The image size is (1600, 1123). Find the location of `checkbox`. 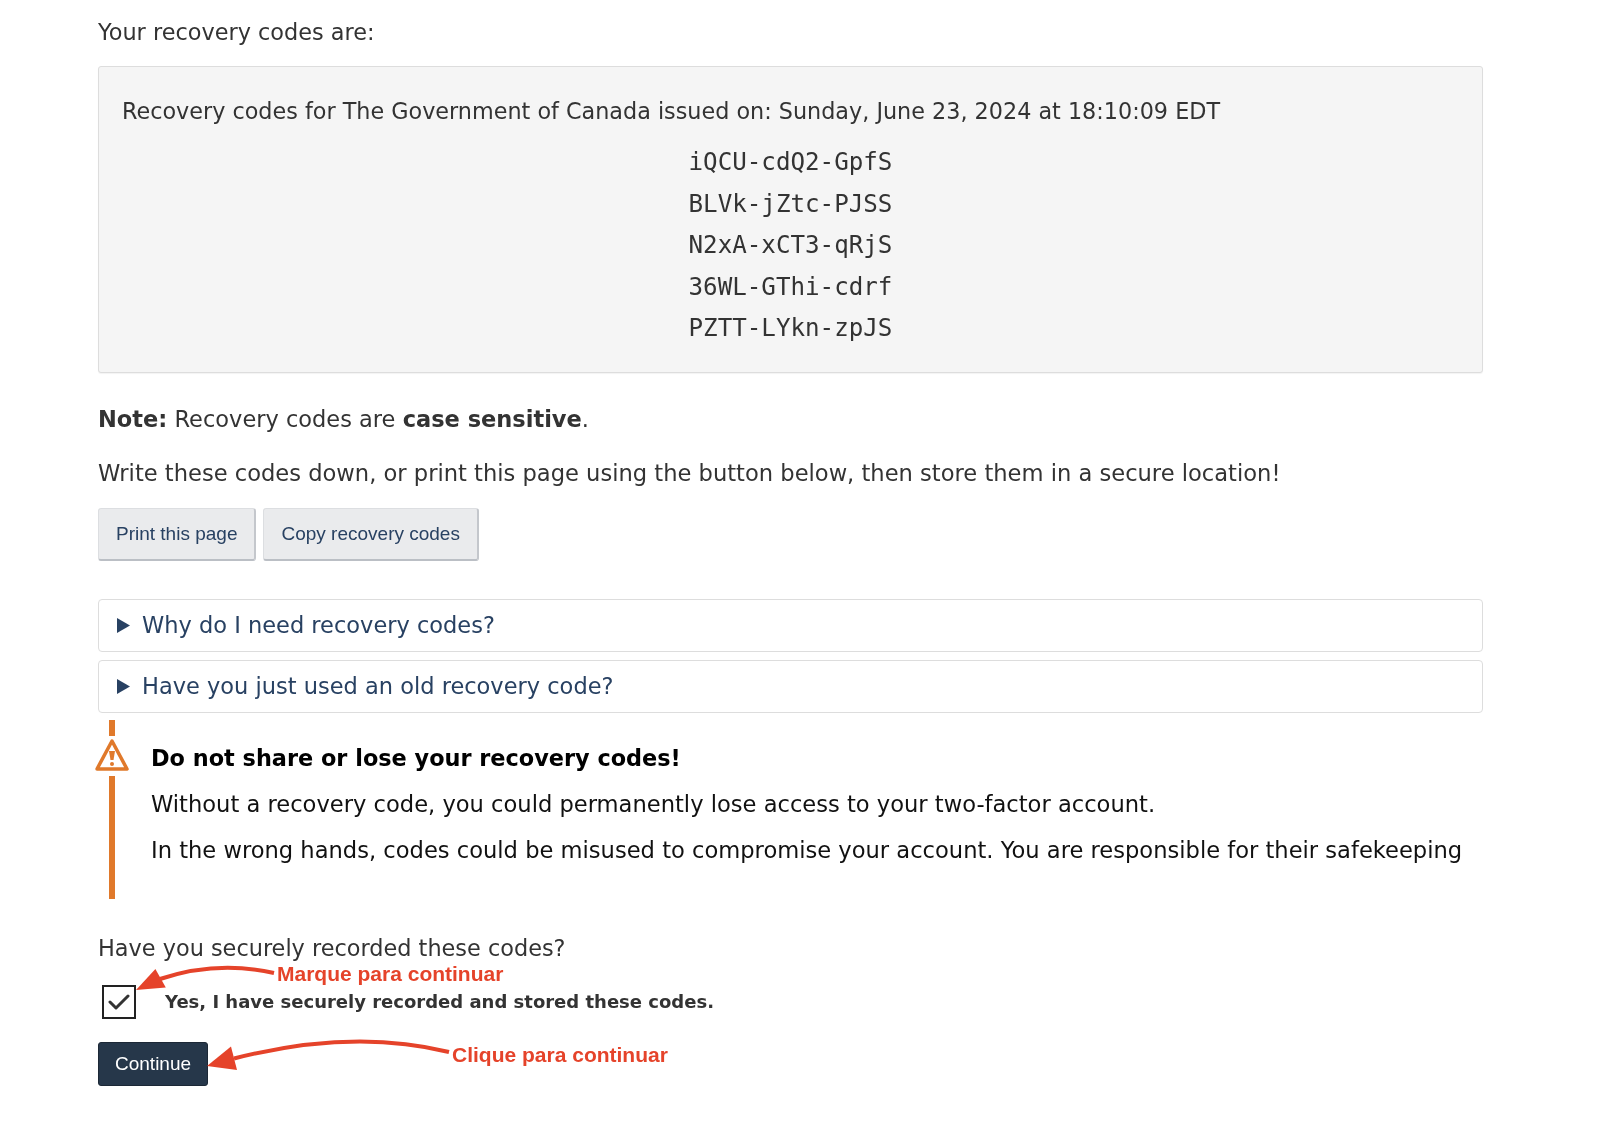

checkbox is located at coordinates (119, 1001).